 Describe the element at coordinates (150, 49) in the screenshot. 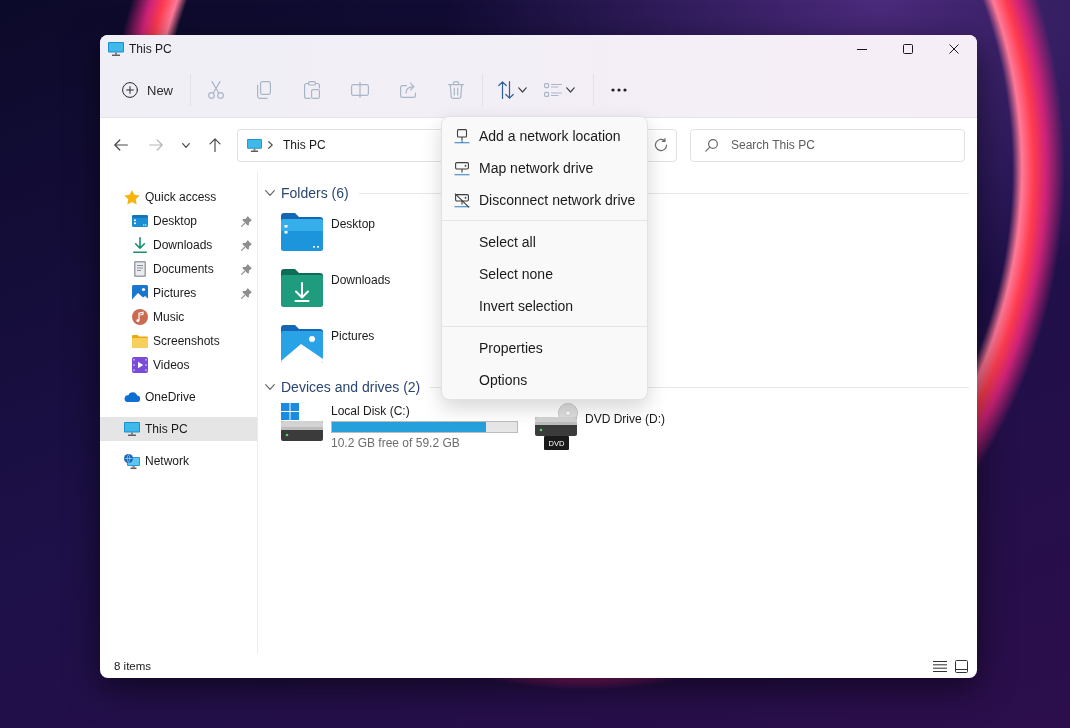

I see `window-title: This PC` at that location.